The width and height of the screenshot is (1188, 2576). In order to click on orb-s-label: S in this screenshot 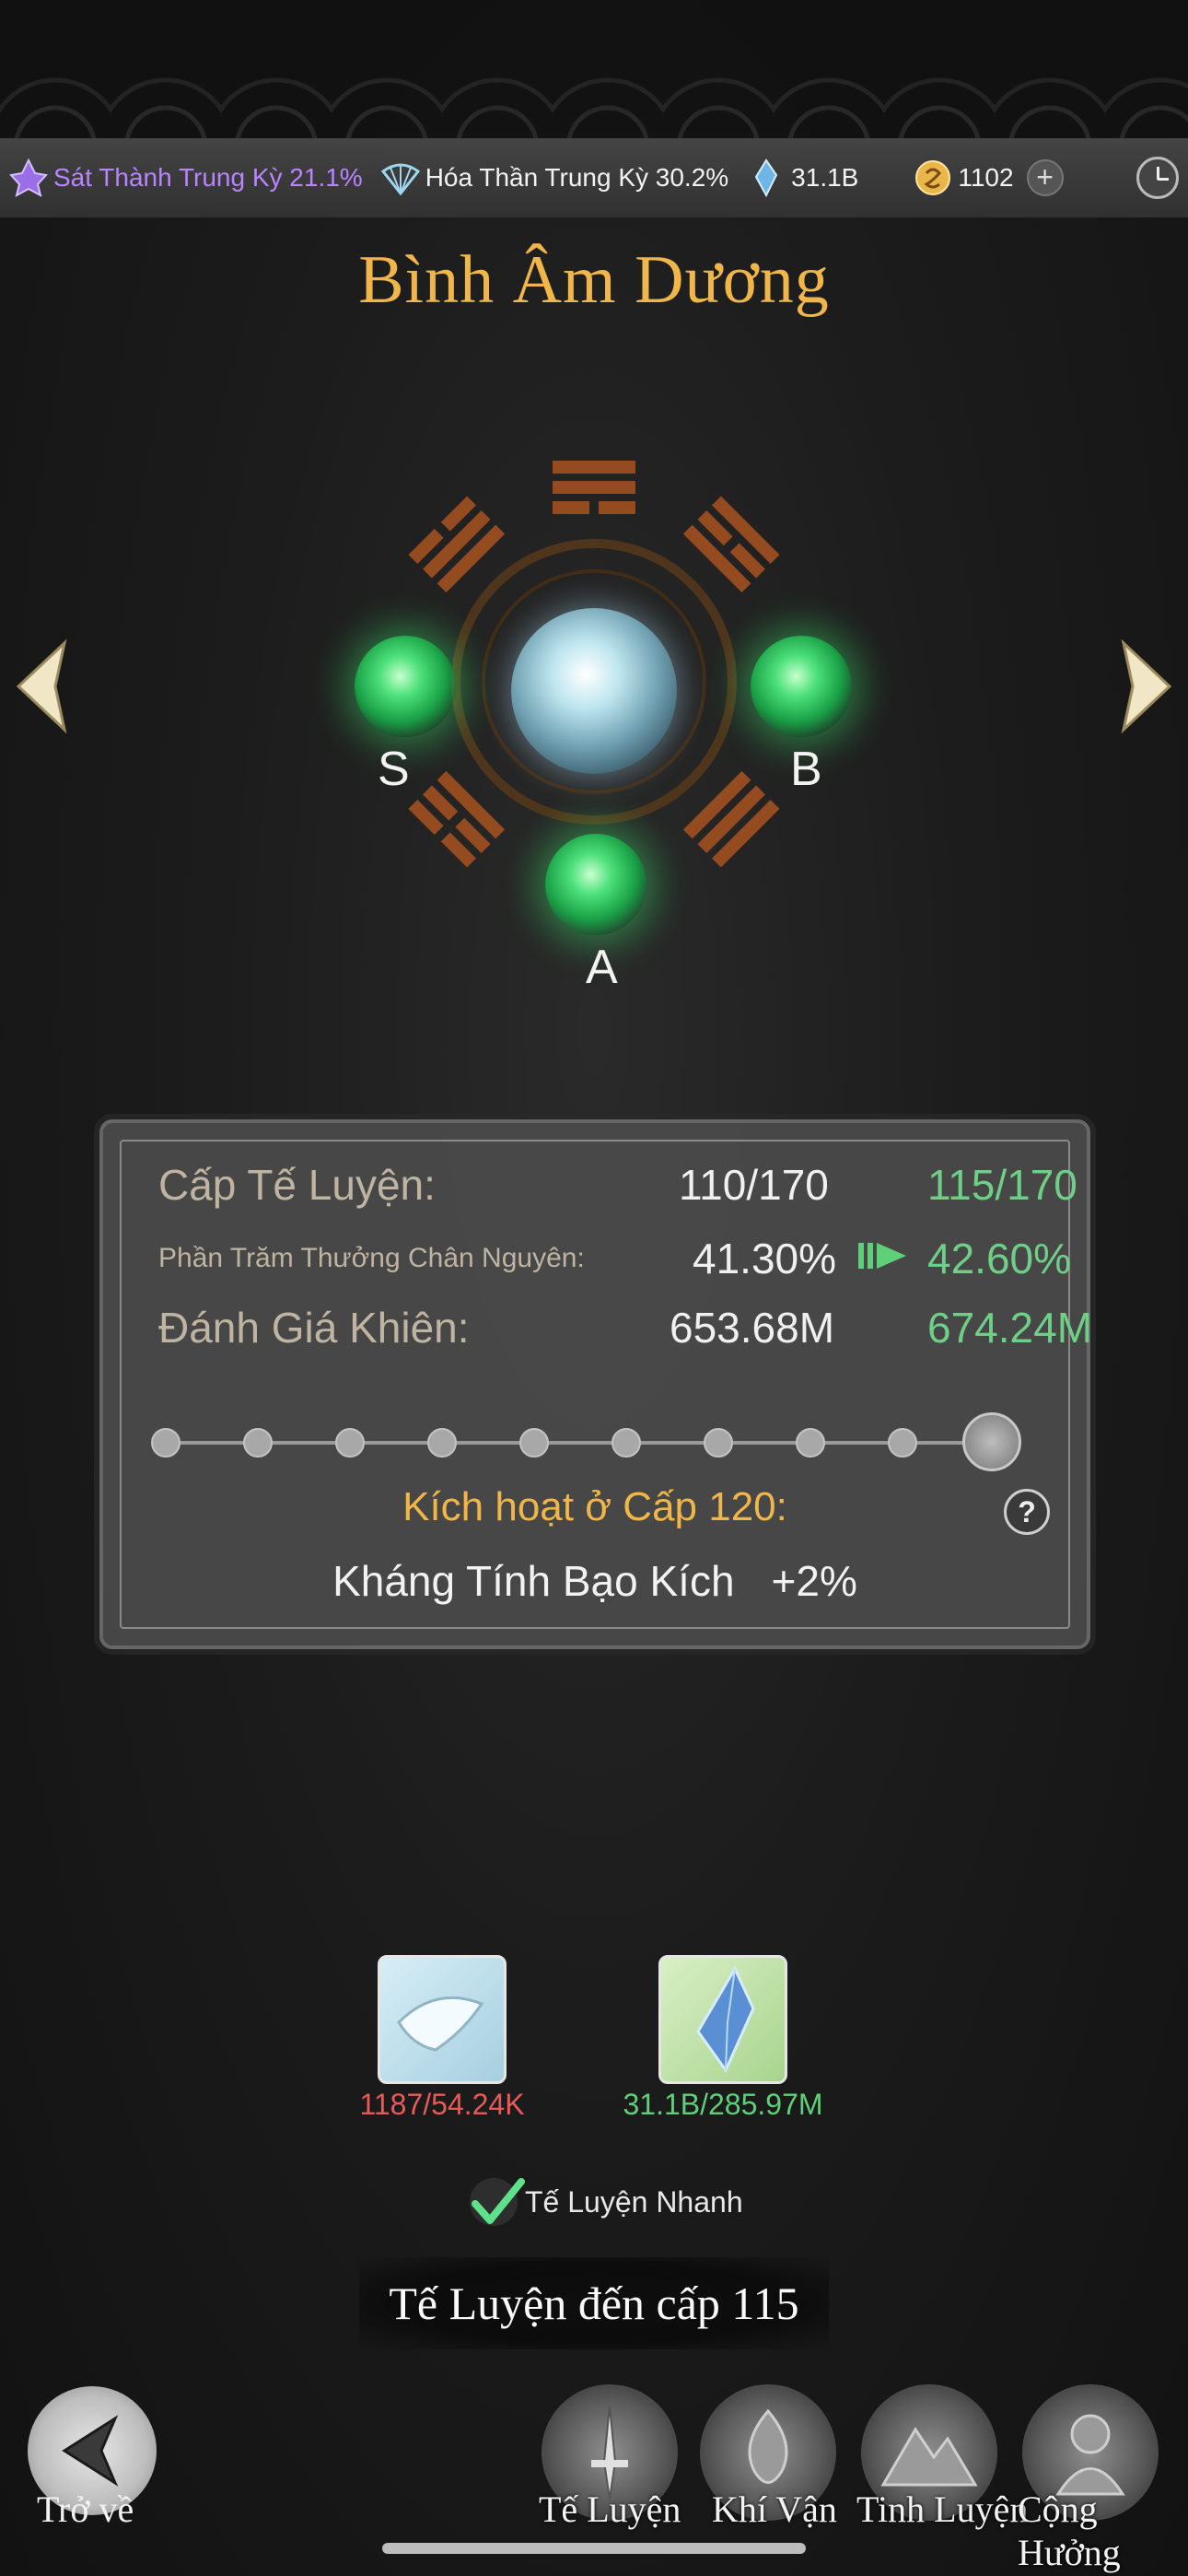, I will do `click(394, 769)`.